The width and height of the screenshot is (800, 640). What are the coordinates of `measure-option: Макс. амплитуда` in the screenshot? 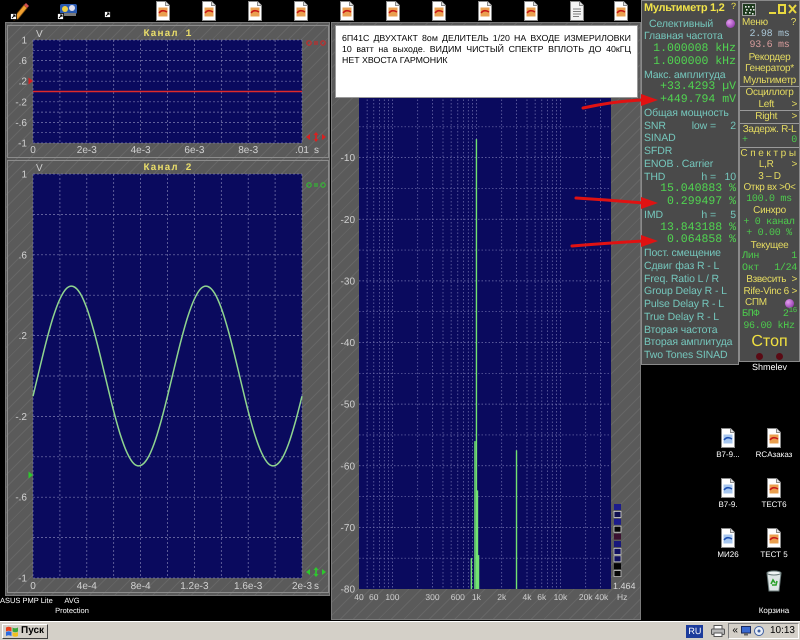 It's located at (685, 75).